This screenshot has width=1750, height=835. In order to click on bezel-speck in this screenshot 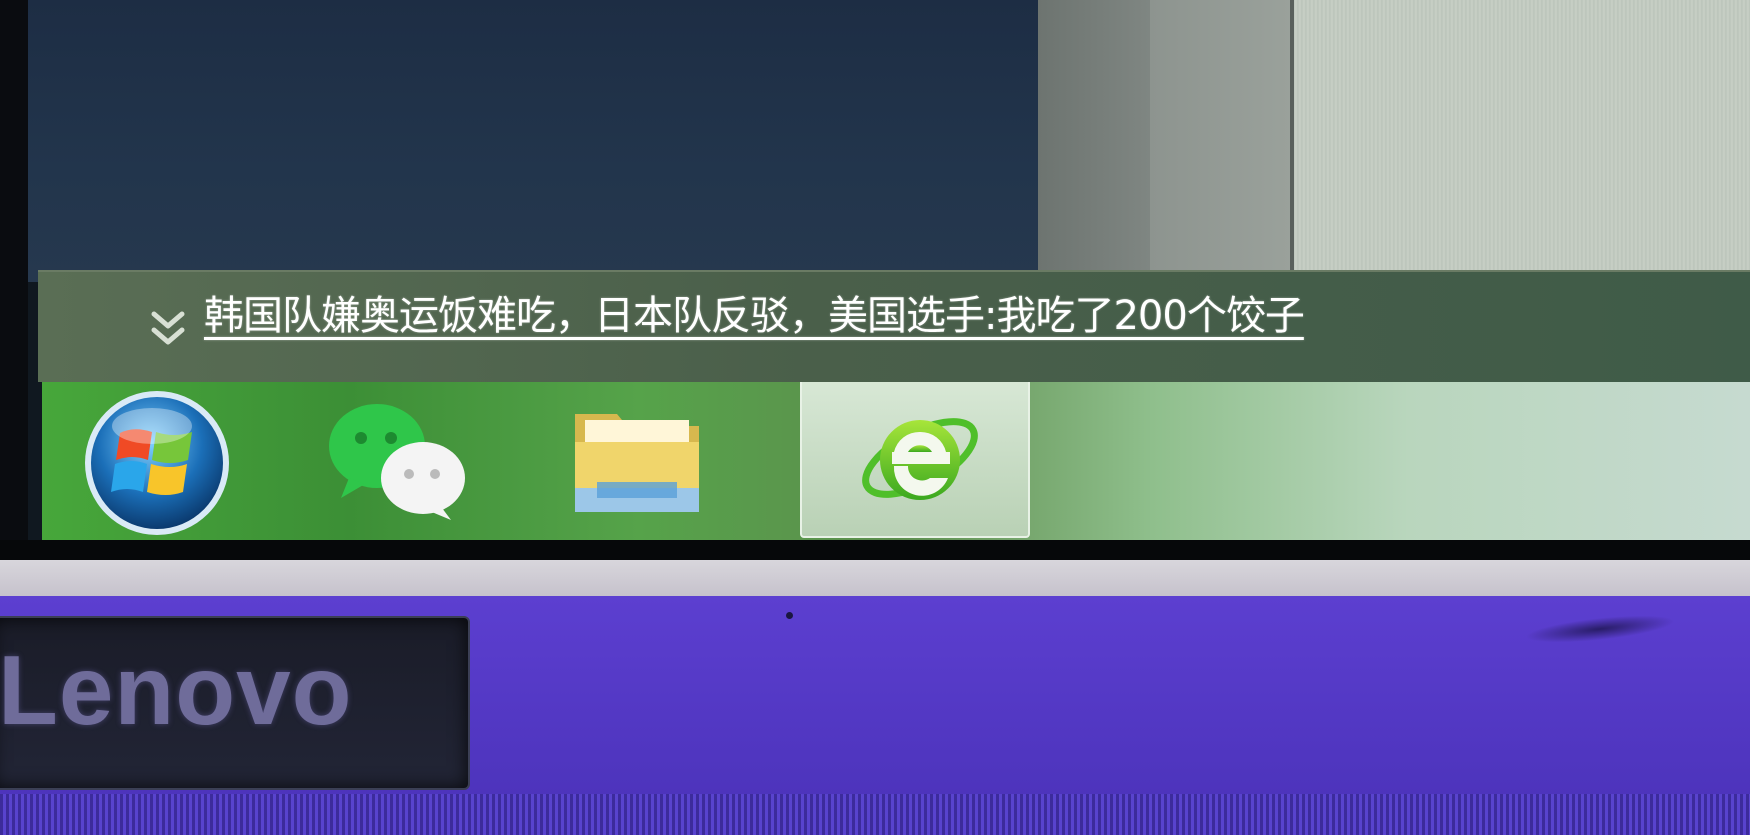, I will do `click(789, 615)`.